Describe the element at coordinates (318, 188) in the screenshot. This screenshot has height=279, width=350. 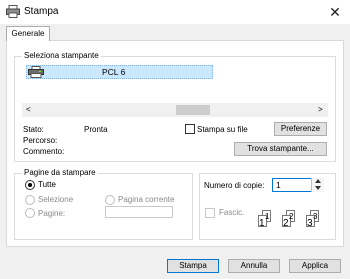
I see `spin-down-icon` at that location.